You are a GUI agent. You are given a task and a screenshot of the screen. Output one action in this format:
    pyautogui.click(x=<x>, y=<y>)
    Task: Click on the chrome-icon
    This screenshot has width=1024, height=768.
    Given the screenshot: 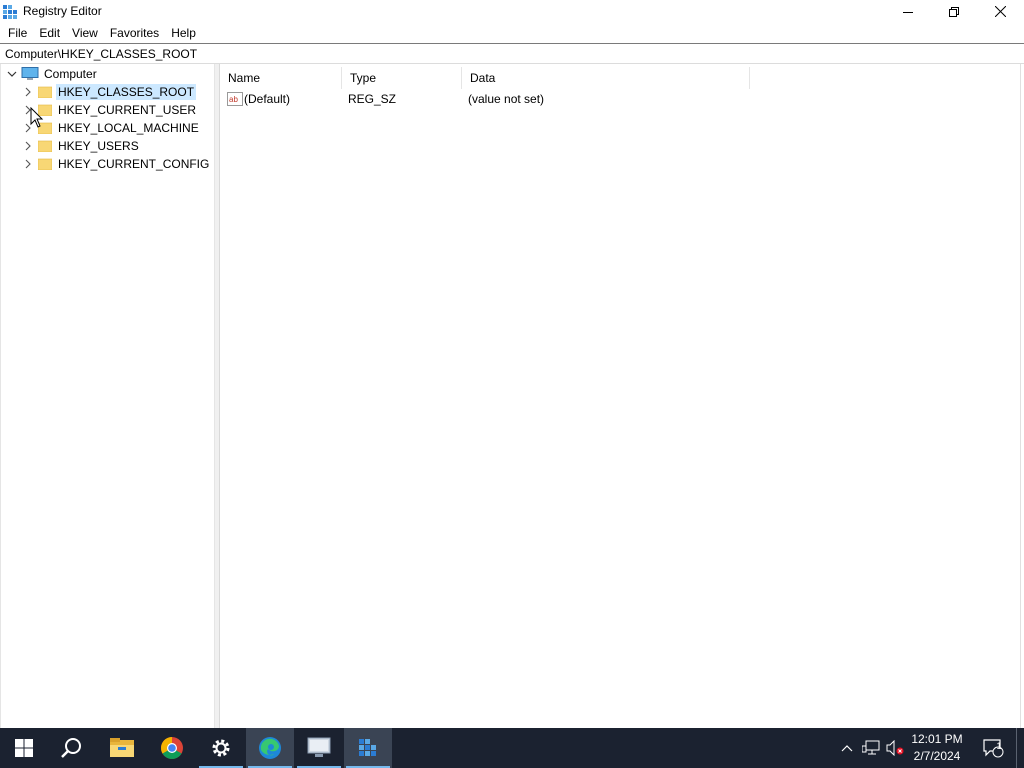 What is the action you would take?
    pyautogui.click(x=172, y=748)
    